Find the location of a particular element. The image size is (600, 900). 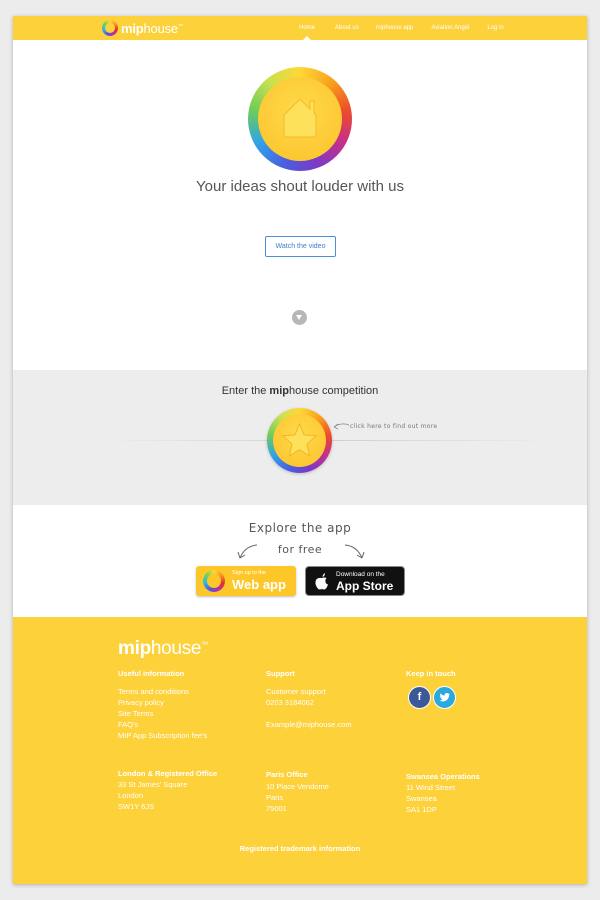

arrow-right-icon is located at coordinates (354, 551).